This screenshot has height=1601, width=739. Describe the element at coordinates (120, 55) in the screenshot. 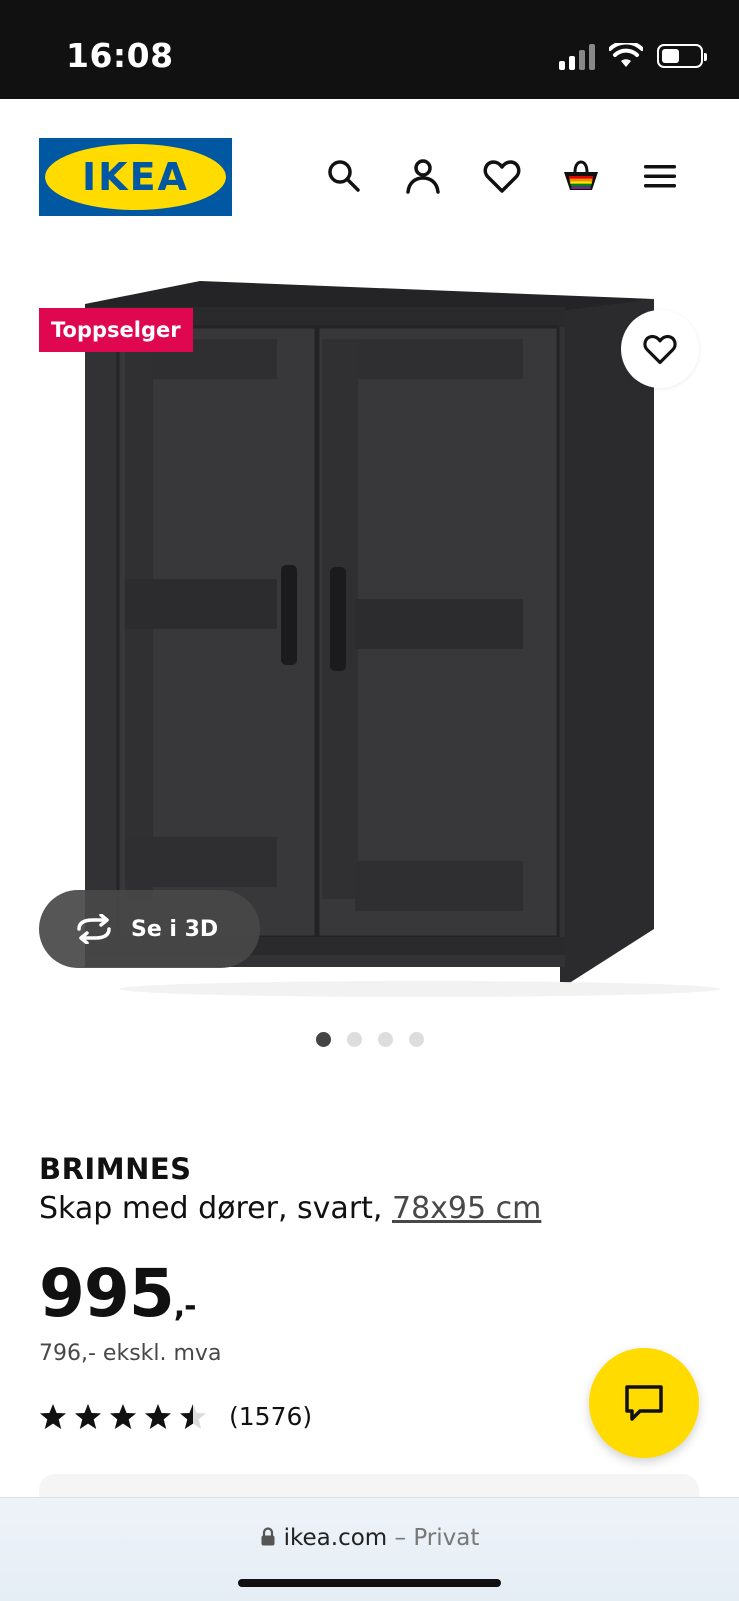

I see `status-time: 16:08` at that location.